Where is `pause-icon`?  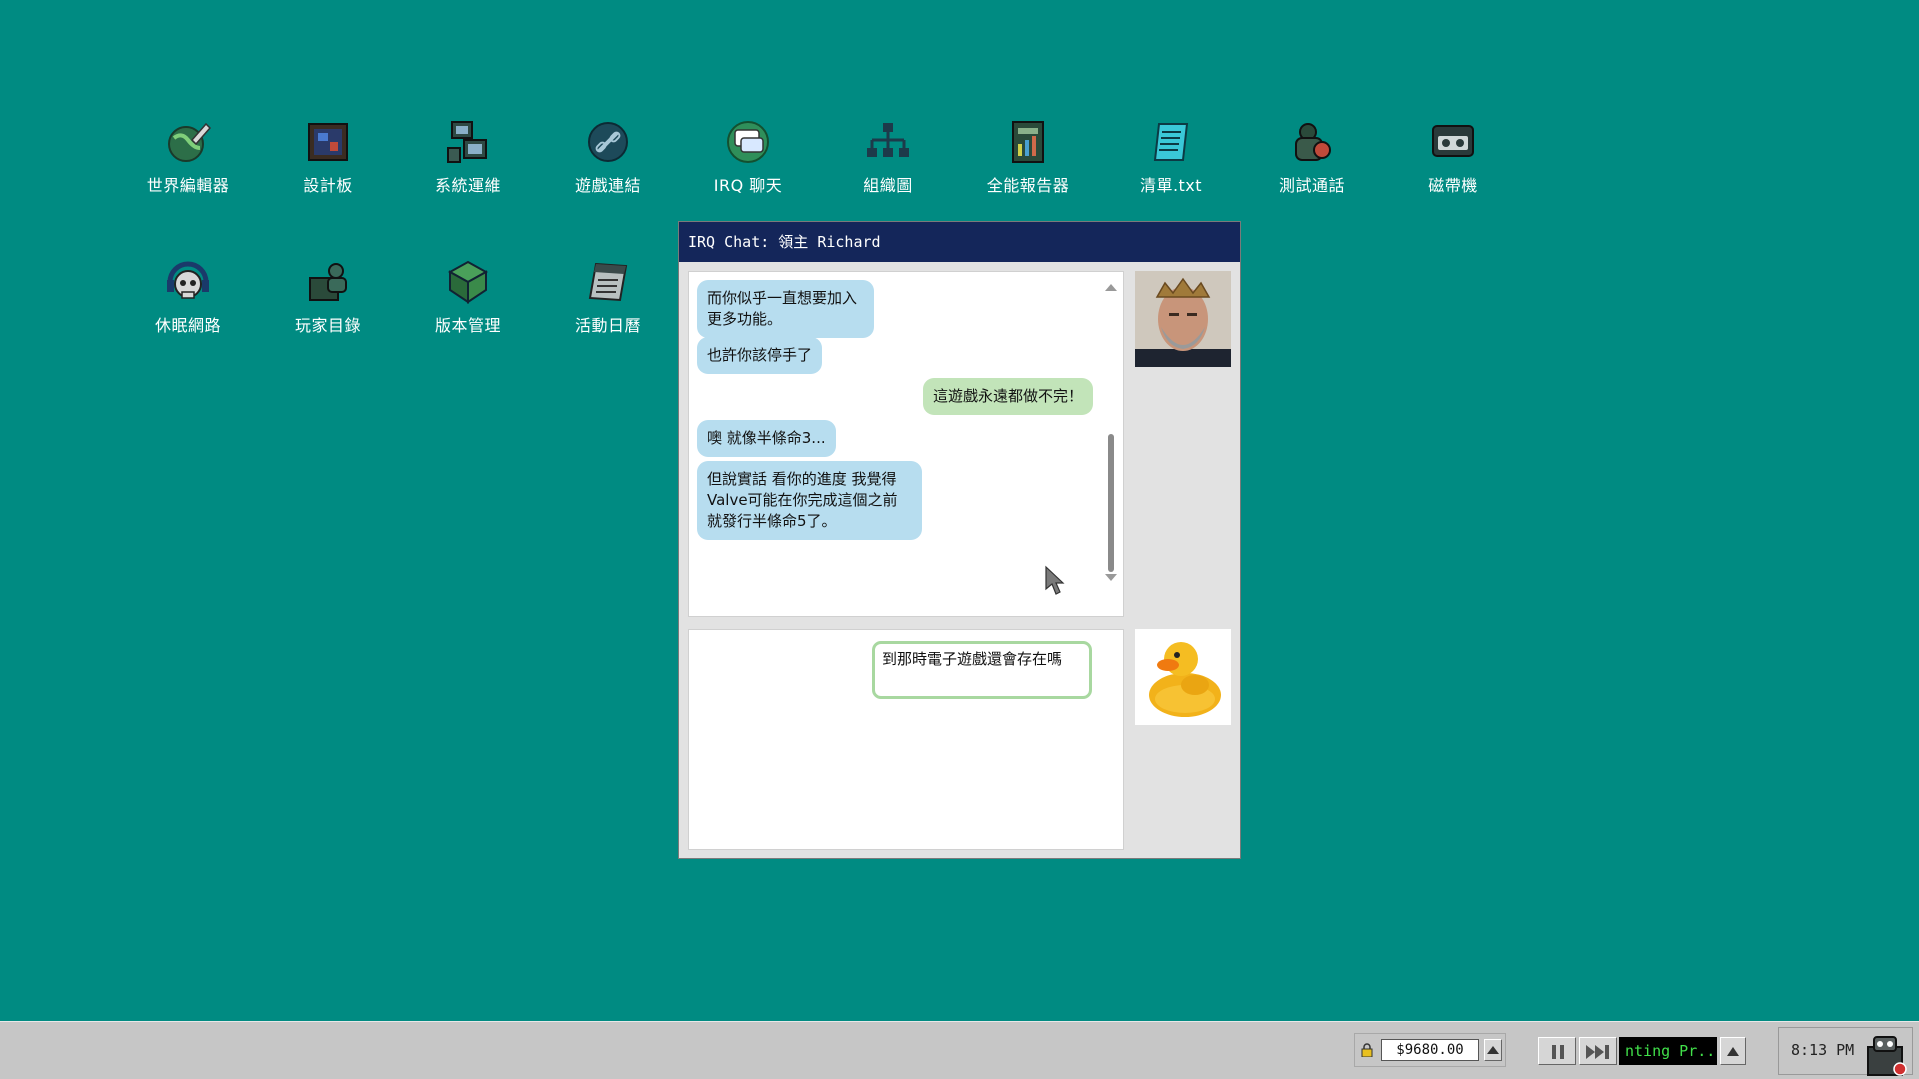 pause-icon is located at coordinates (1558, 1052).